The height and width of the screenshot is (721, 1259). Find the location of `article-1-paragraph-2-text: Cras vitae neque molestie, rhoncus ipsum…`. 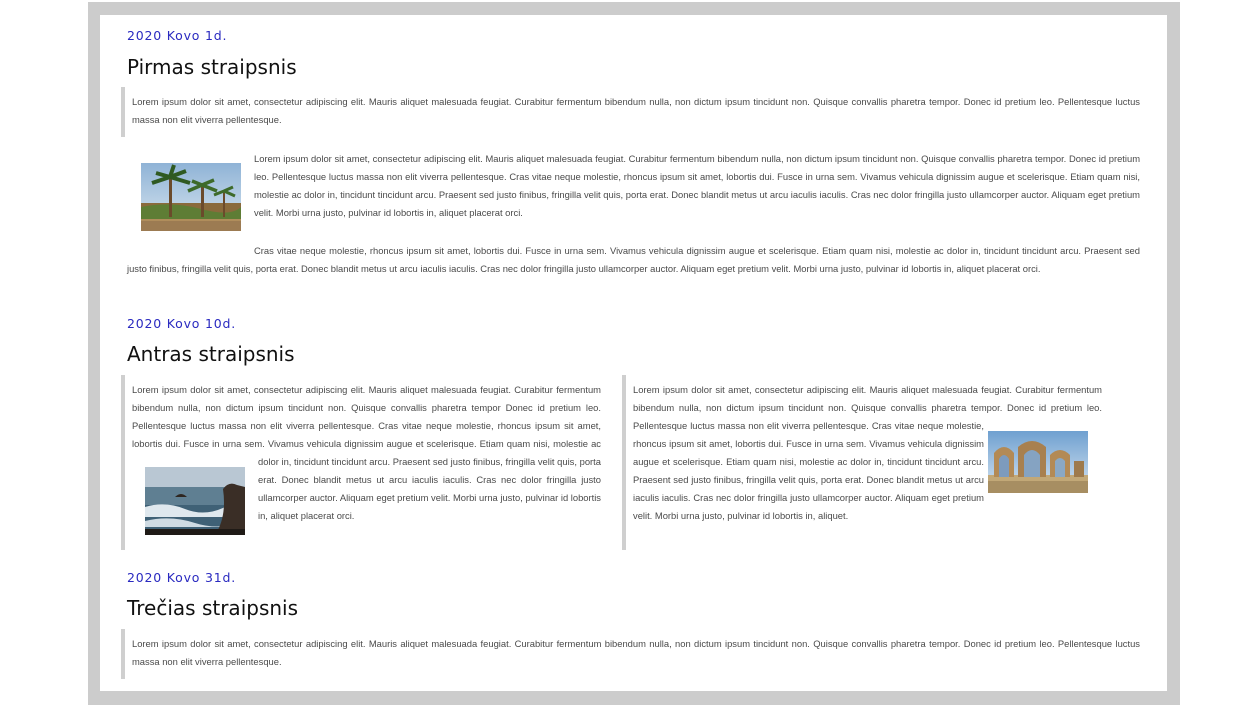

article-1-paragraph-2-text: Cras vitae neque molestie, rhoncus ipsum… is located at coordinates (633, 259).